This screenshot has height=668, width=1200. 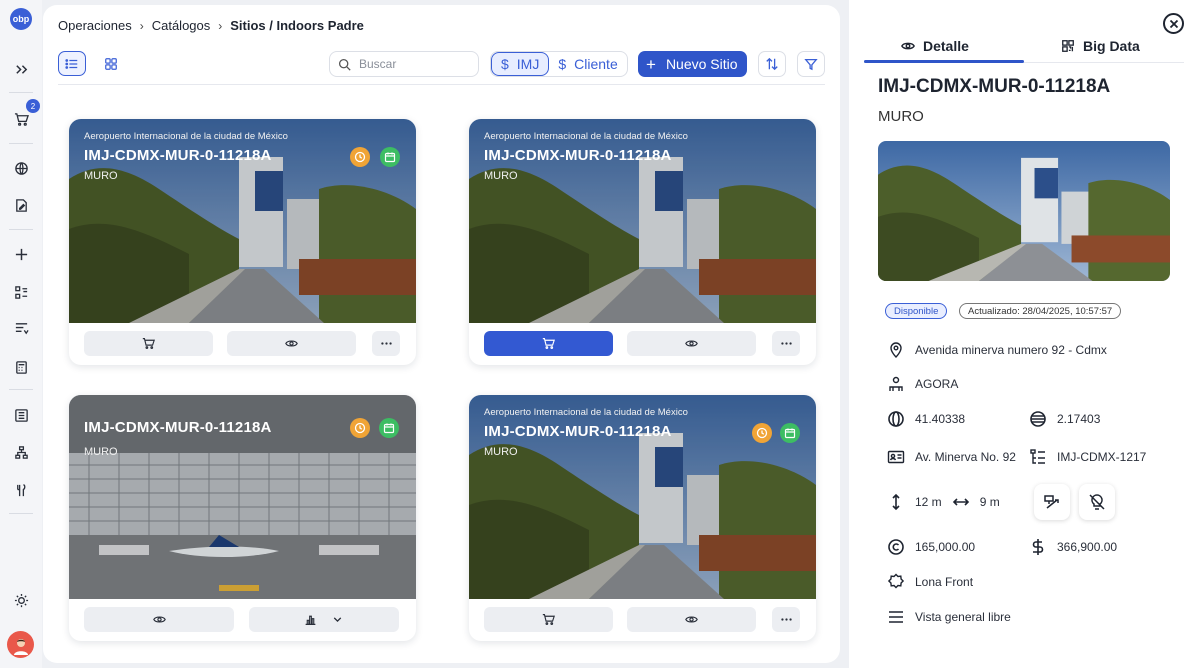 I want to click on grid-icon, so click(x=111, y=63).